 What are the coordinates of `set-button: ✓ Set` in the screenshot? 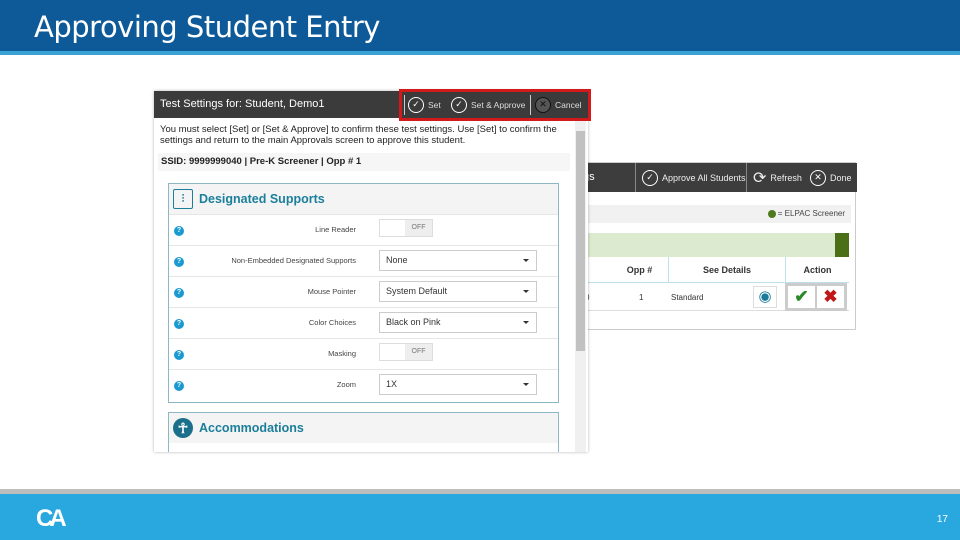 It's located at (424, 104).